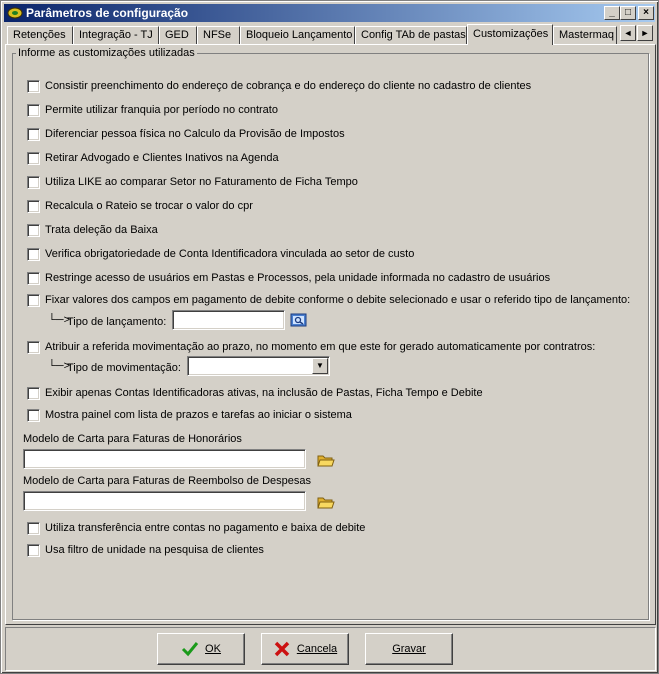 This screenshot has height=674, width=659. What do you see at coordinates (320, 366) in the screenshot?
I see `chevron-down-icon: ▼` at bounding box center [320, 366].